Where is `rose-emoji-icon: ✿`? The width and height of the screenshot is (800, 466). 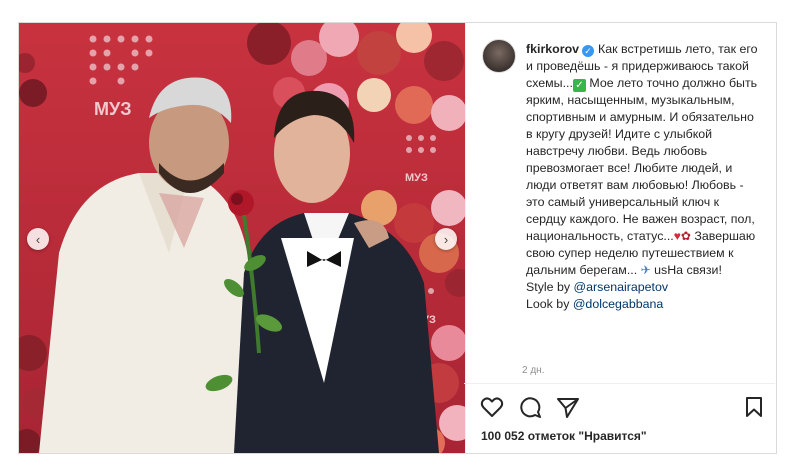
rose-emoji-icon: ✿ is located at coordinates (685, 236).